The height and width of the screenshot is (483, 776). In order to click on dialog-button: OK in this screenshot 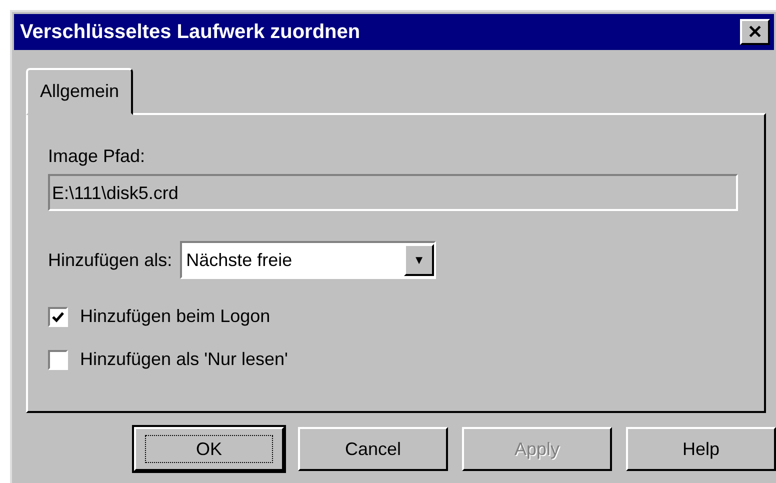, I will do `click(209, 449)`.